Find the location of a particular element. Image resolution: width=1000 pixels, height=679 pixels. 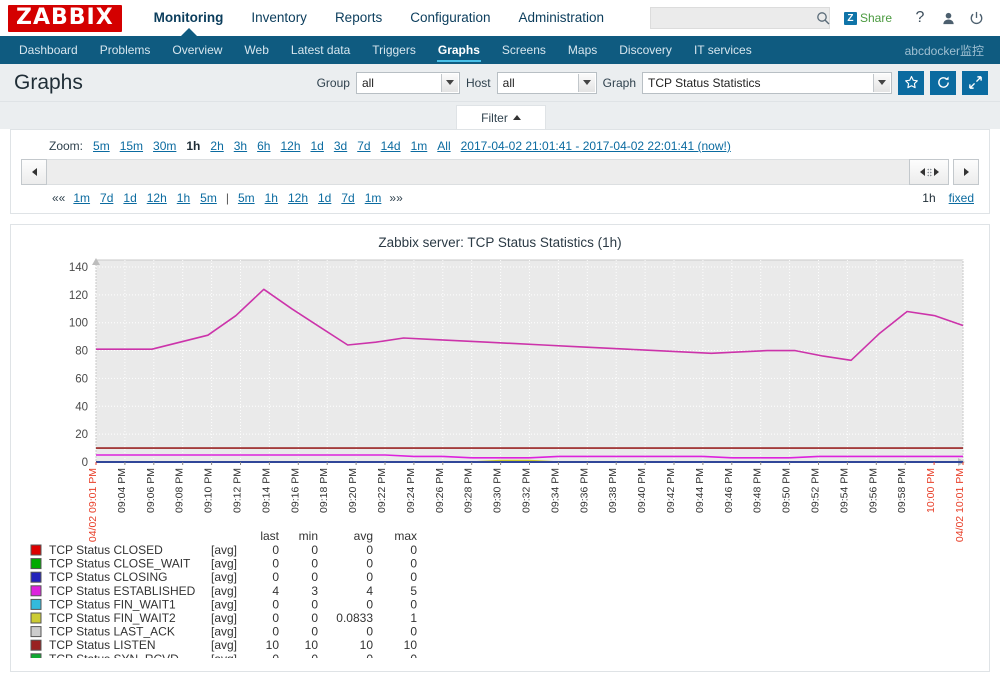

scroll-left-button is located at coordinates (34, 172).